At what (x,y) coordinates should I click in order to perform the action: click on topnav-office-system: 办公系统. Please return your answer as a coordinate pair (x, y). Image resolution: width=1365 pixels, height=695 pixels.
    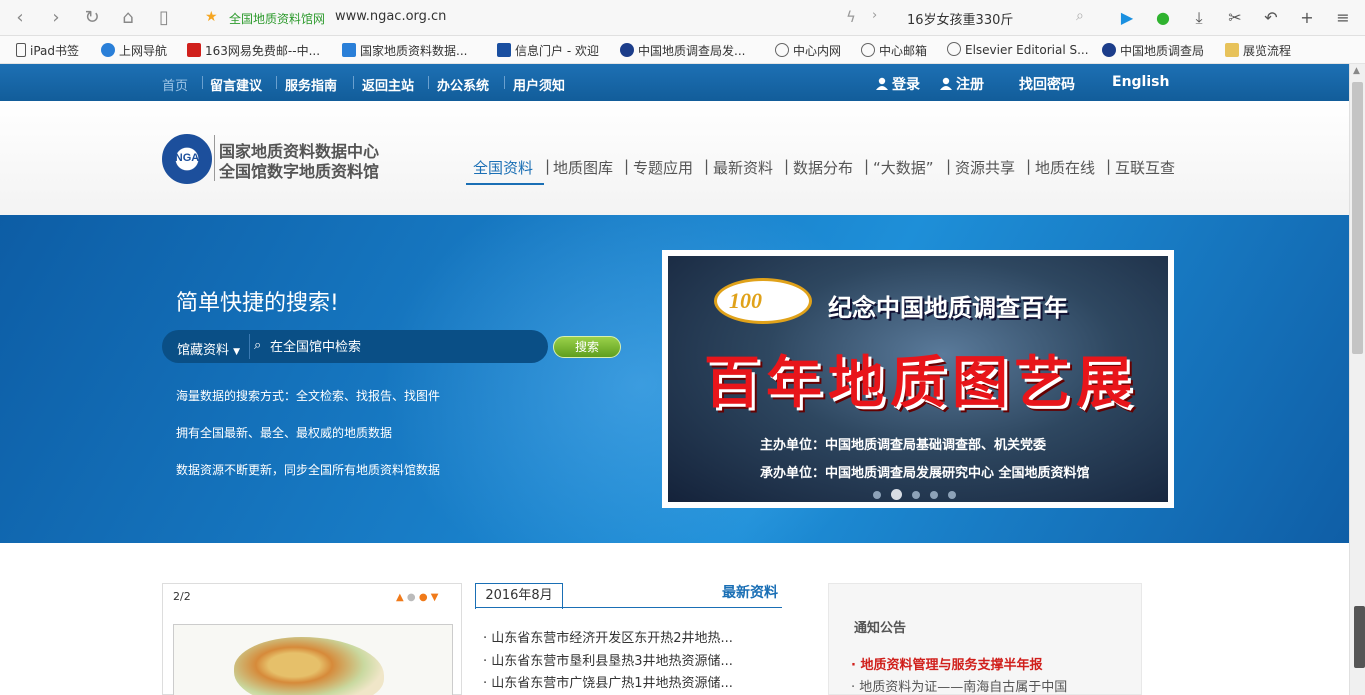
    Looking at the image, I should click on (463, 84).